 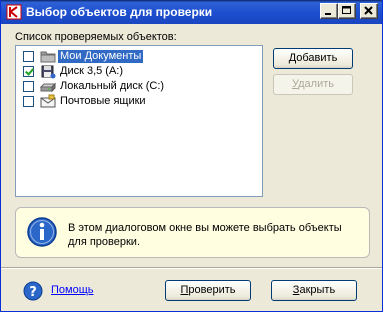 I want to click on remove-button-label: далить, so click(x=316, y=84).